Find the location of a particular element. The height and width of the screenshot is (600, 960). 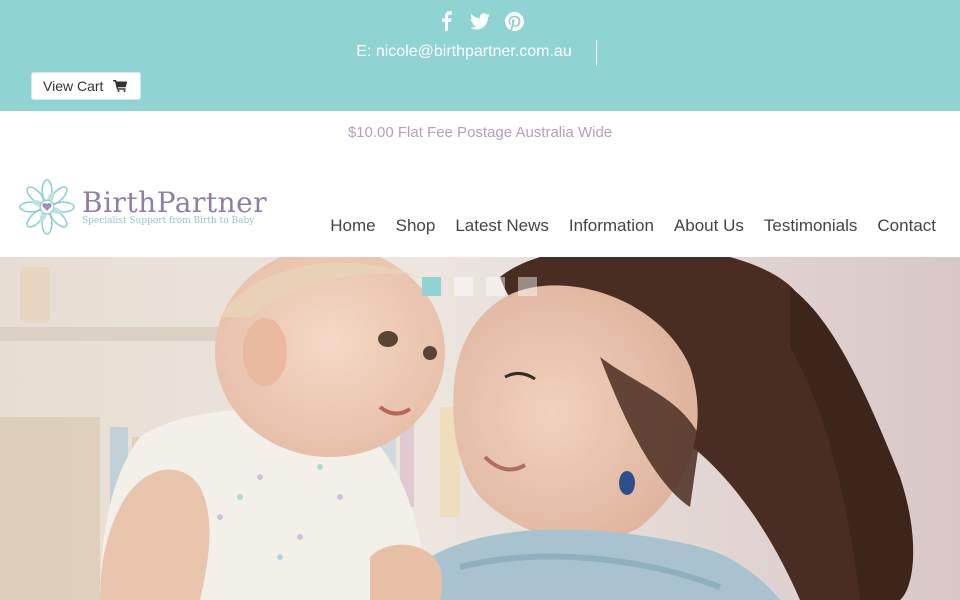

contact-email-line: E: nicole@birthpartner.com.au is located at coordinates (480, 52).